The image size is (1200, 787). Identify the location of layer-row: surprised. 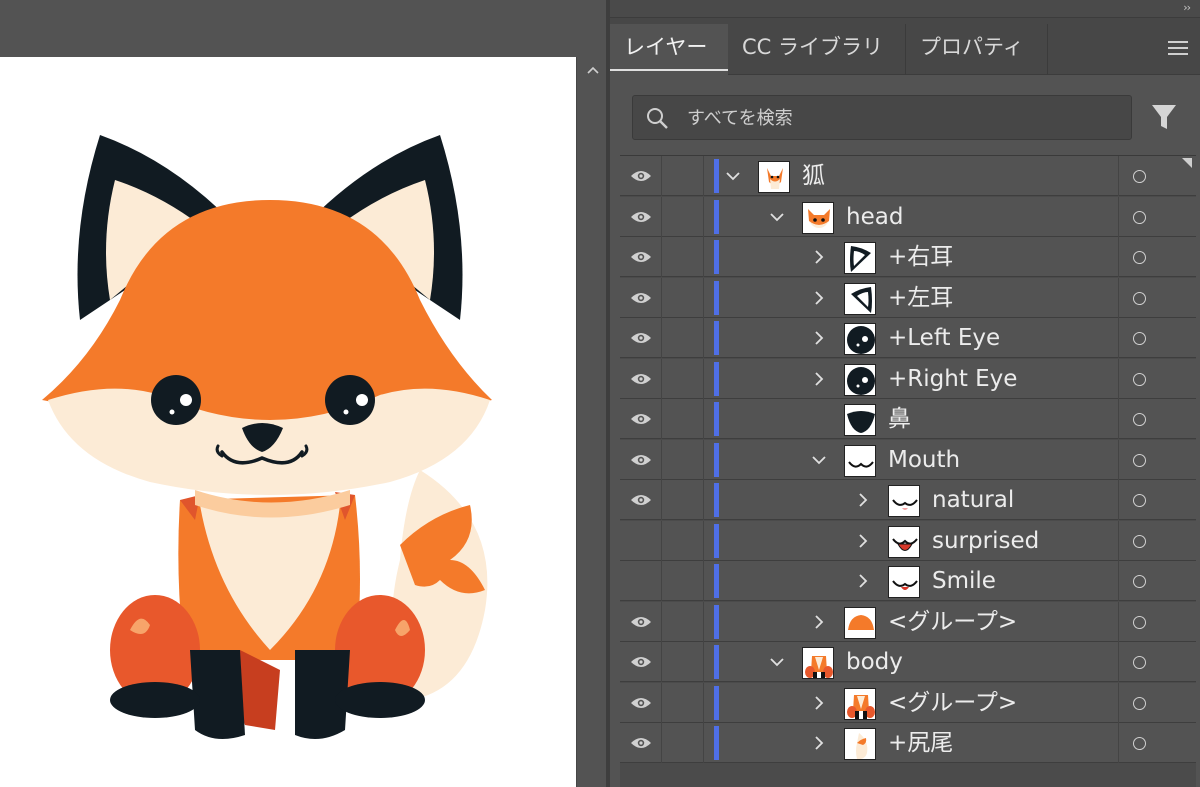
(908, 540).